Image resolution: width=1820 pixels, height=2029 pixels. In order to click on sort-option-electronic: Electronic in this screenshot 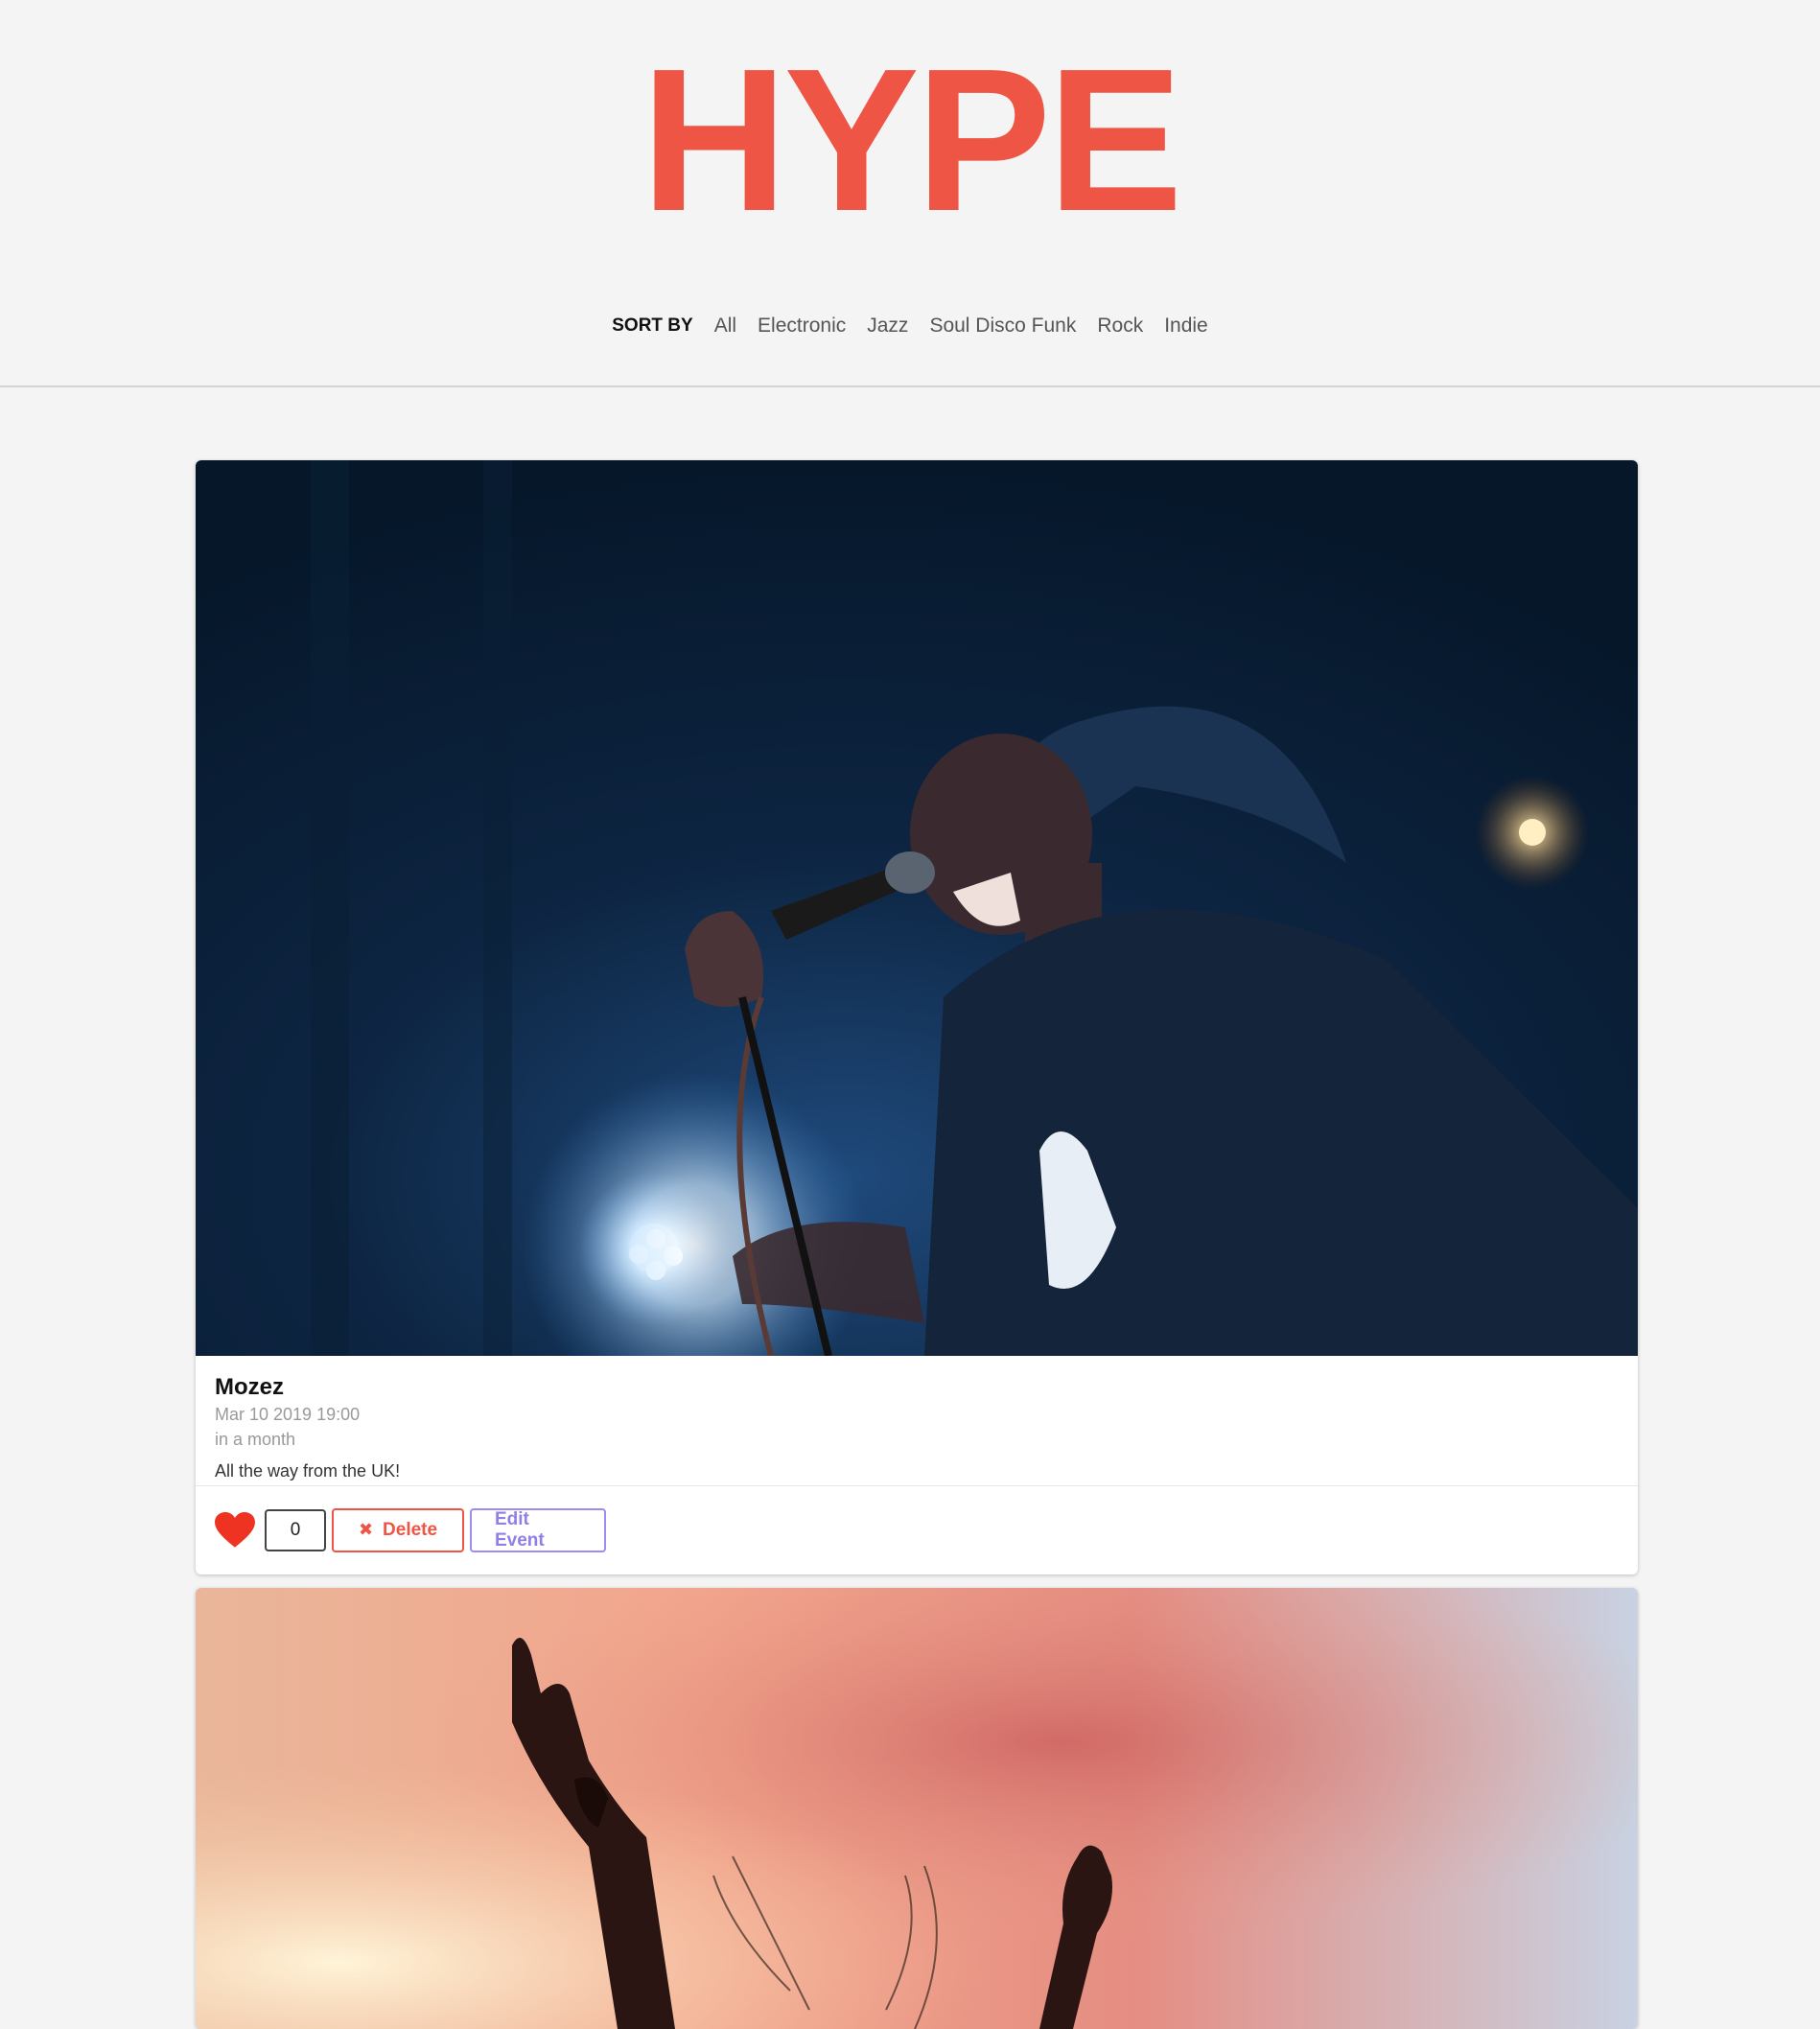, I will do `click(802, 326)`.